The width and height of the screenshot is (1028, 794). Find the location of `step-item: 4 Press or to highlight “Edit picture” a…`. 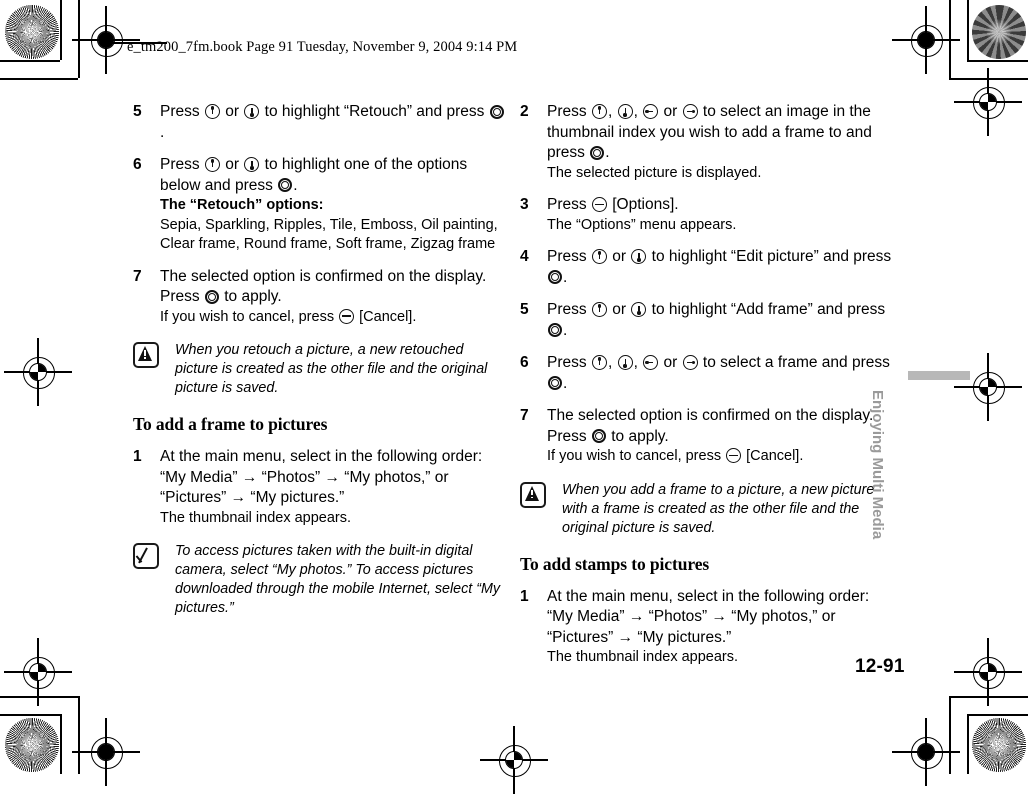

step-item: 4 Press or to highlight “Edit picture” a… is located at coordinates (706, 267).